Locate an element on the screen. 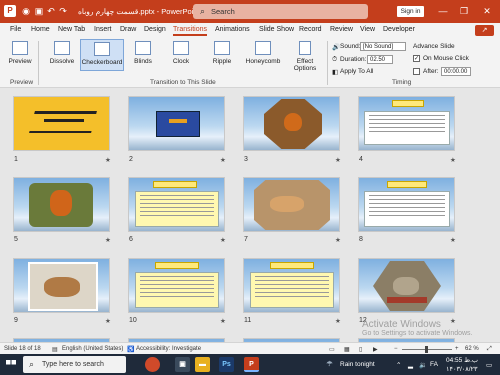  zoom-slider-thumb is located at coordinates (426, 349).